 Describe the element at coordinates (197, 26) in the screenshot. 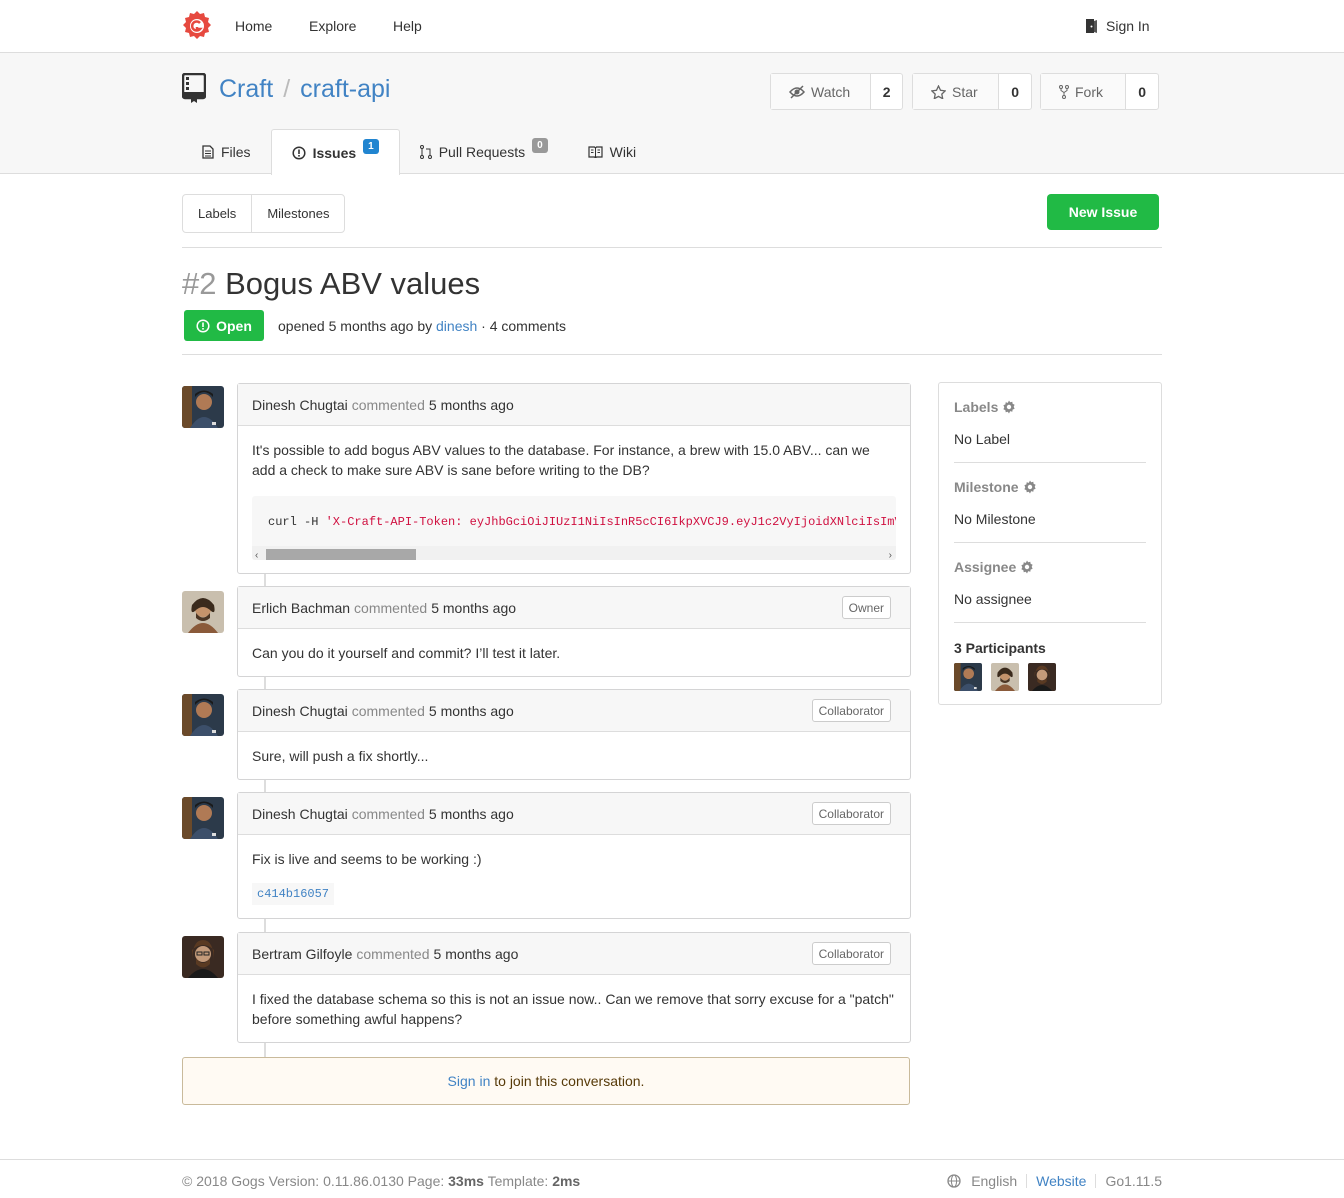

I see `gogs-logo-icon` at that location.